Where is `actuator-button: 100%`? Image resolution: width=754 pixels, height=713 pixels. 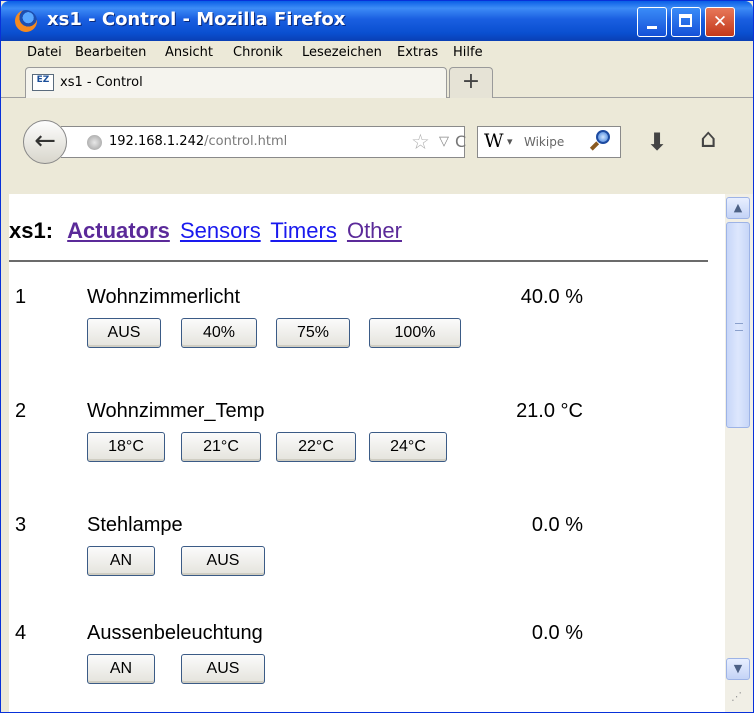 actuator-button: 100% is located at coordinates (415, 333).